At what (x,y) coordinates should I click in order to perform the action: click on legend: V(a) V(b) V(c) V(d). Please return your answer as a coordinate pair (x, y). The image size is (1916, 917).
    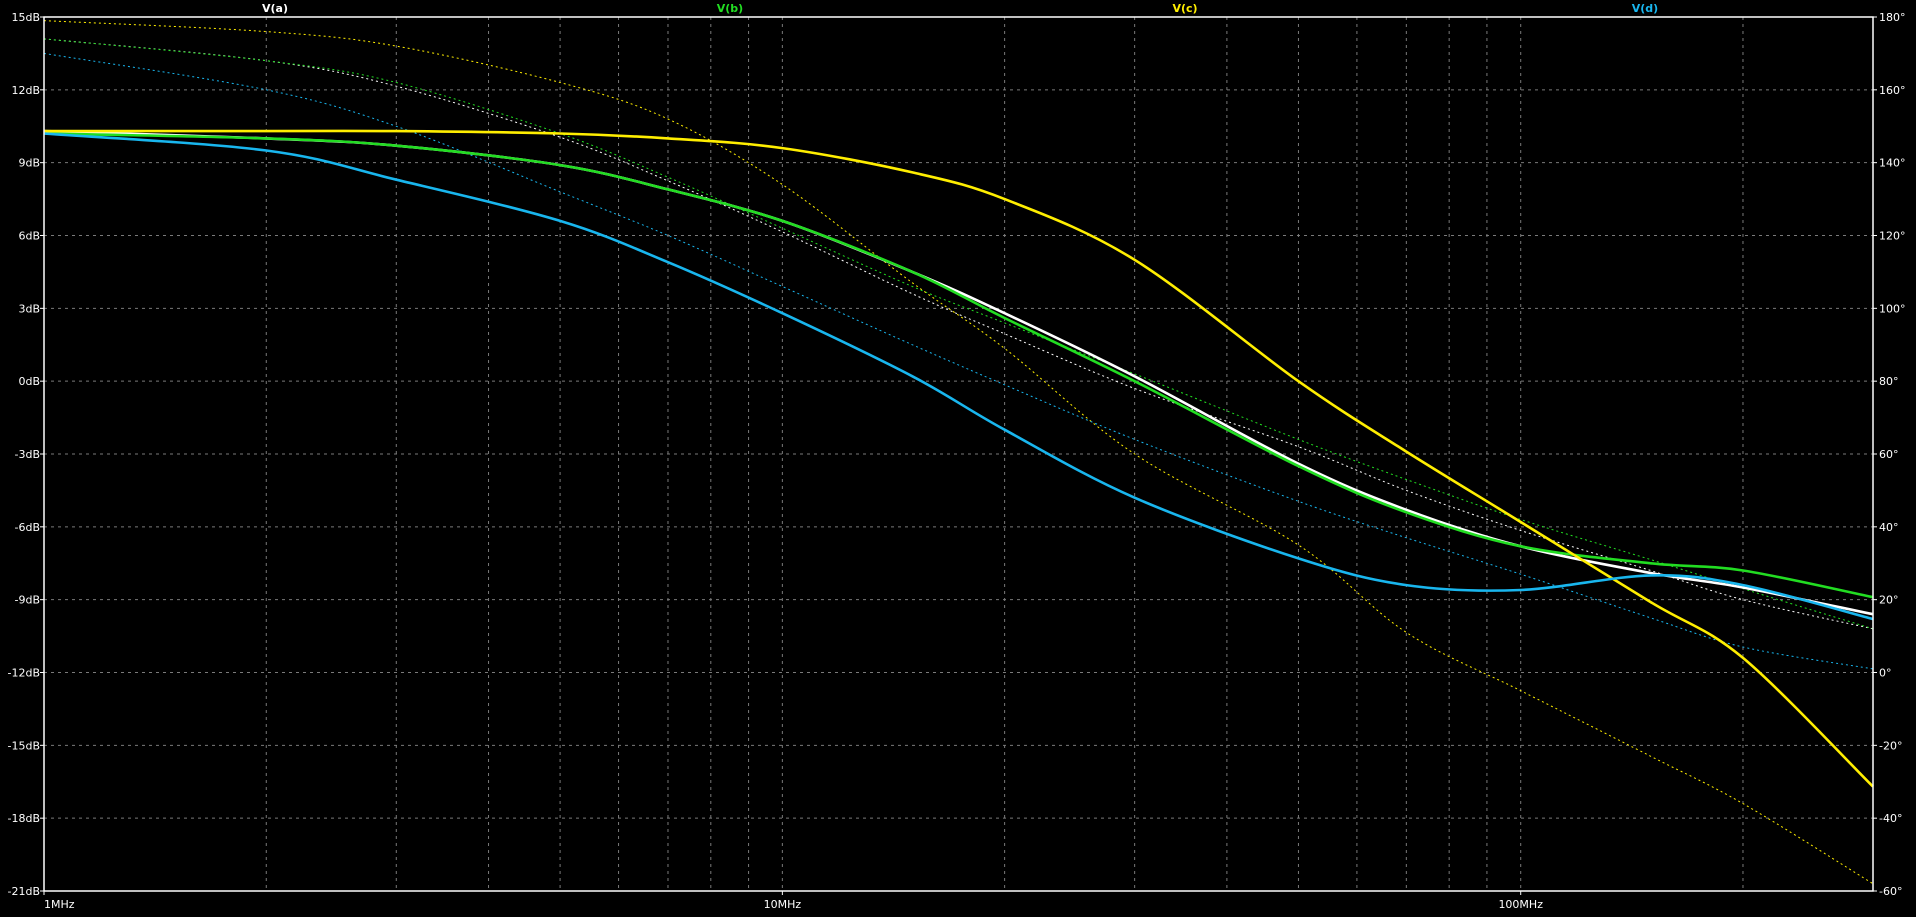
    Looking at the image, I should click on (960, 8).